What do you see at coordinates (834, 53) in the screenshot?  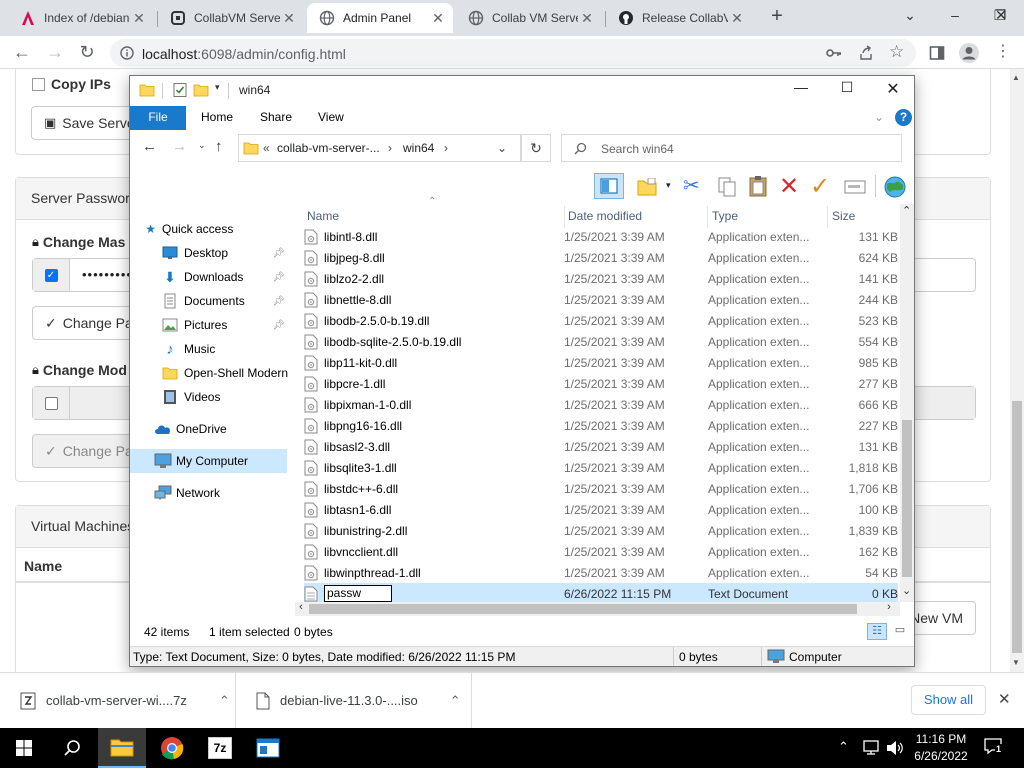 I see `key-icon` at bounding box center [834, 53].